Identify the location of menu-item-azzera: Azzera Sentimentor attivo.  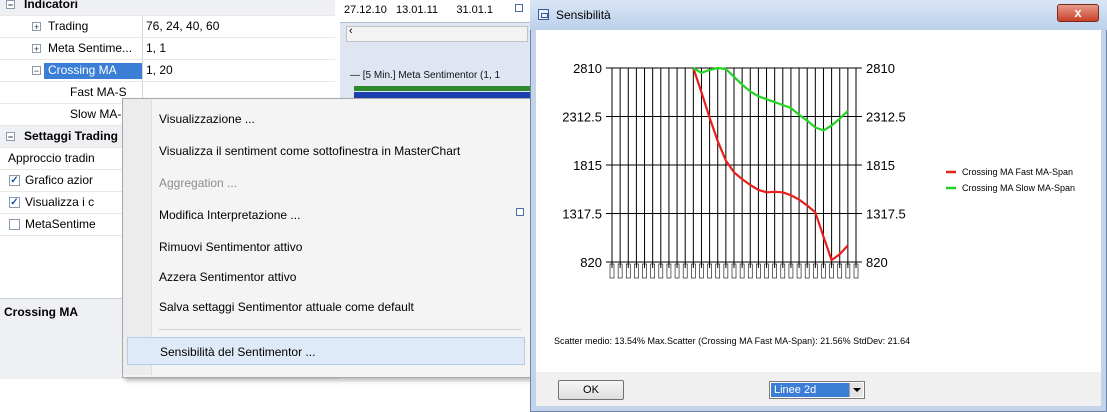
(326, 277).